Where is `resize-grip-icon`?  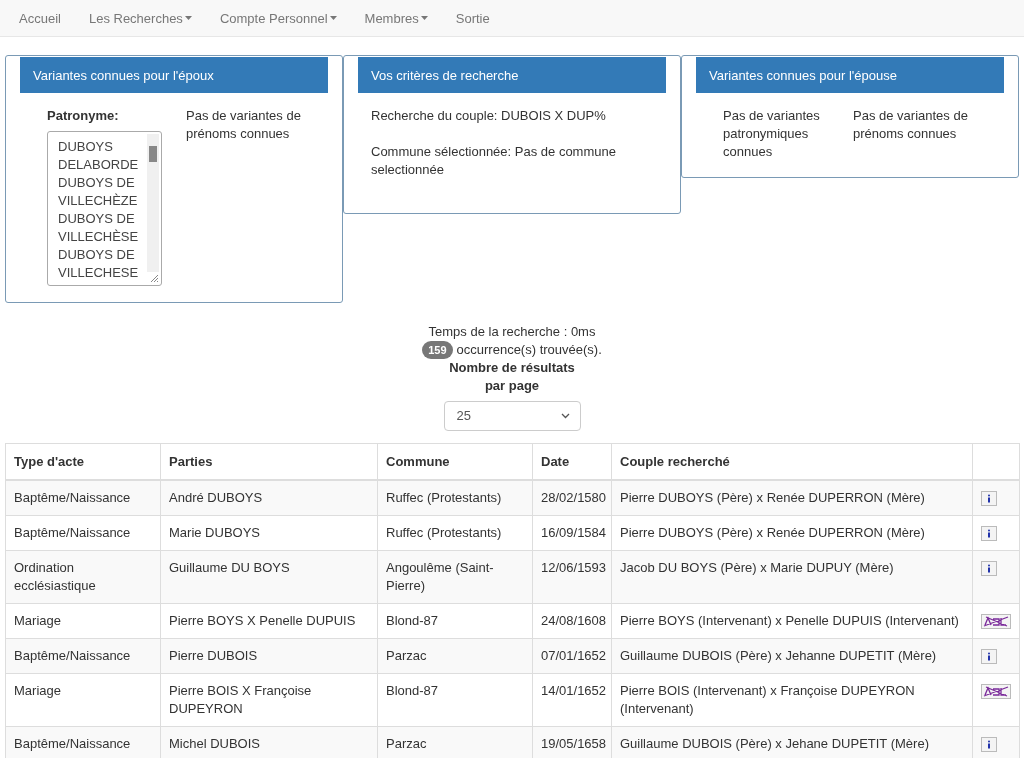 resize-grip-icon is located at coordinates (154, 278).